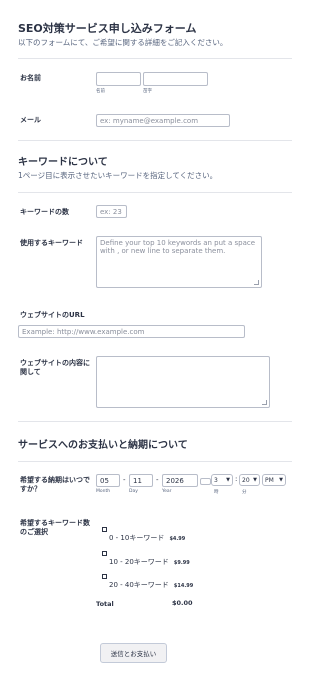  I want to click on plan-option-price: $4.99, so click(177, 539).